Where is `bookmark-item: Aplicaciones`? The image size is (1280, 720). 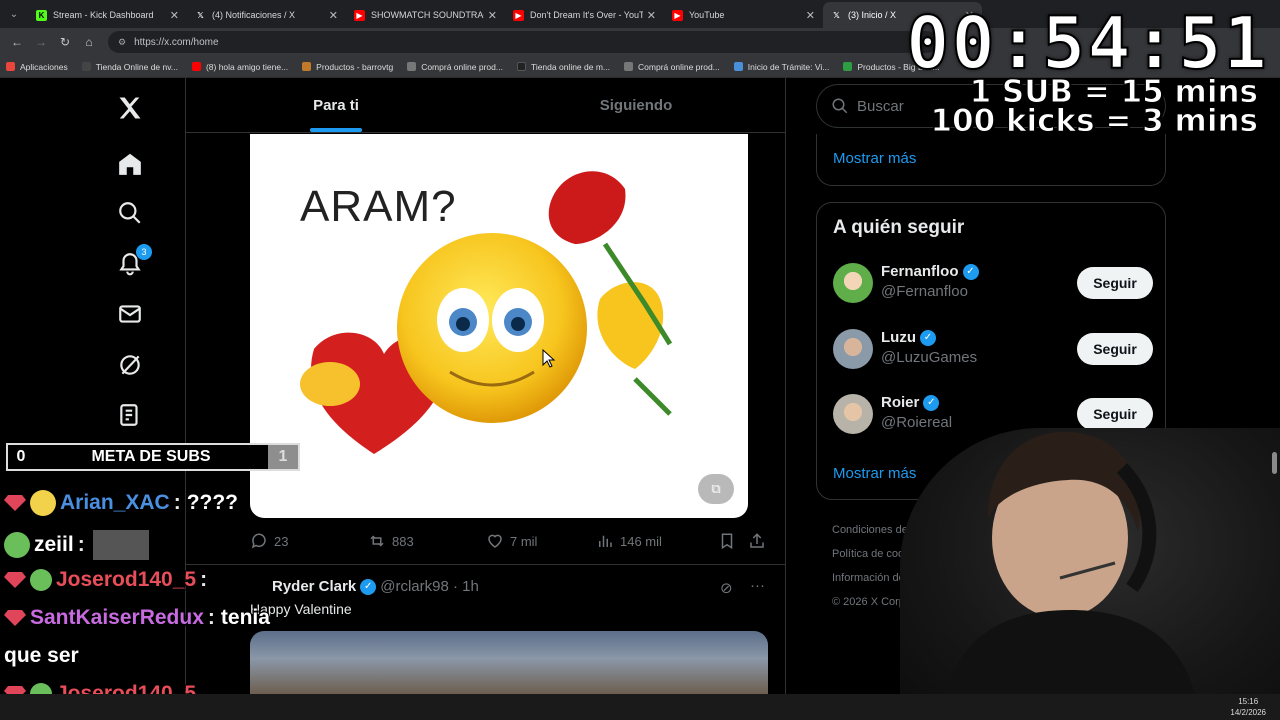
bookmark-item: Aplicaciones is located at coordinates (37, 67).